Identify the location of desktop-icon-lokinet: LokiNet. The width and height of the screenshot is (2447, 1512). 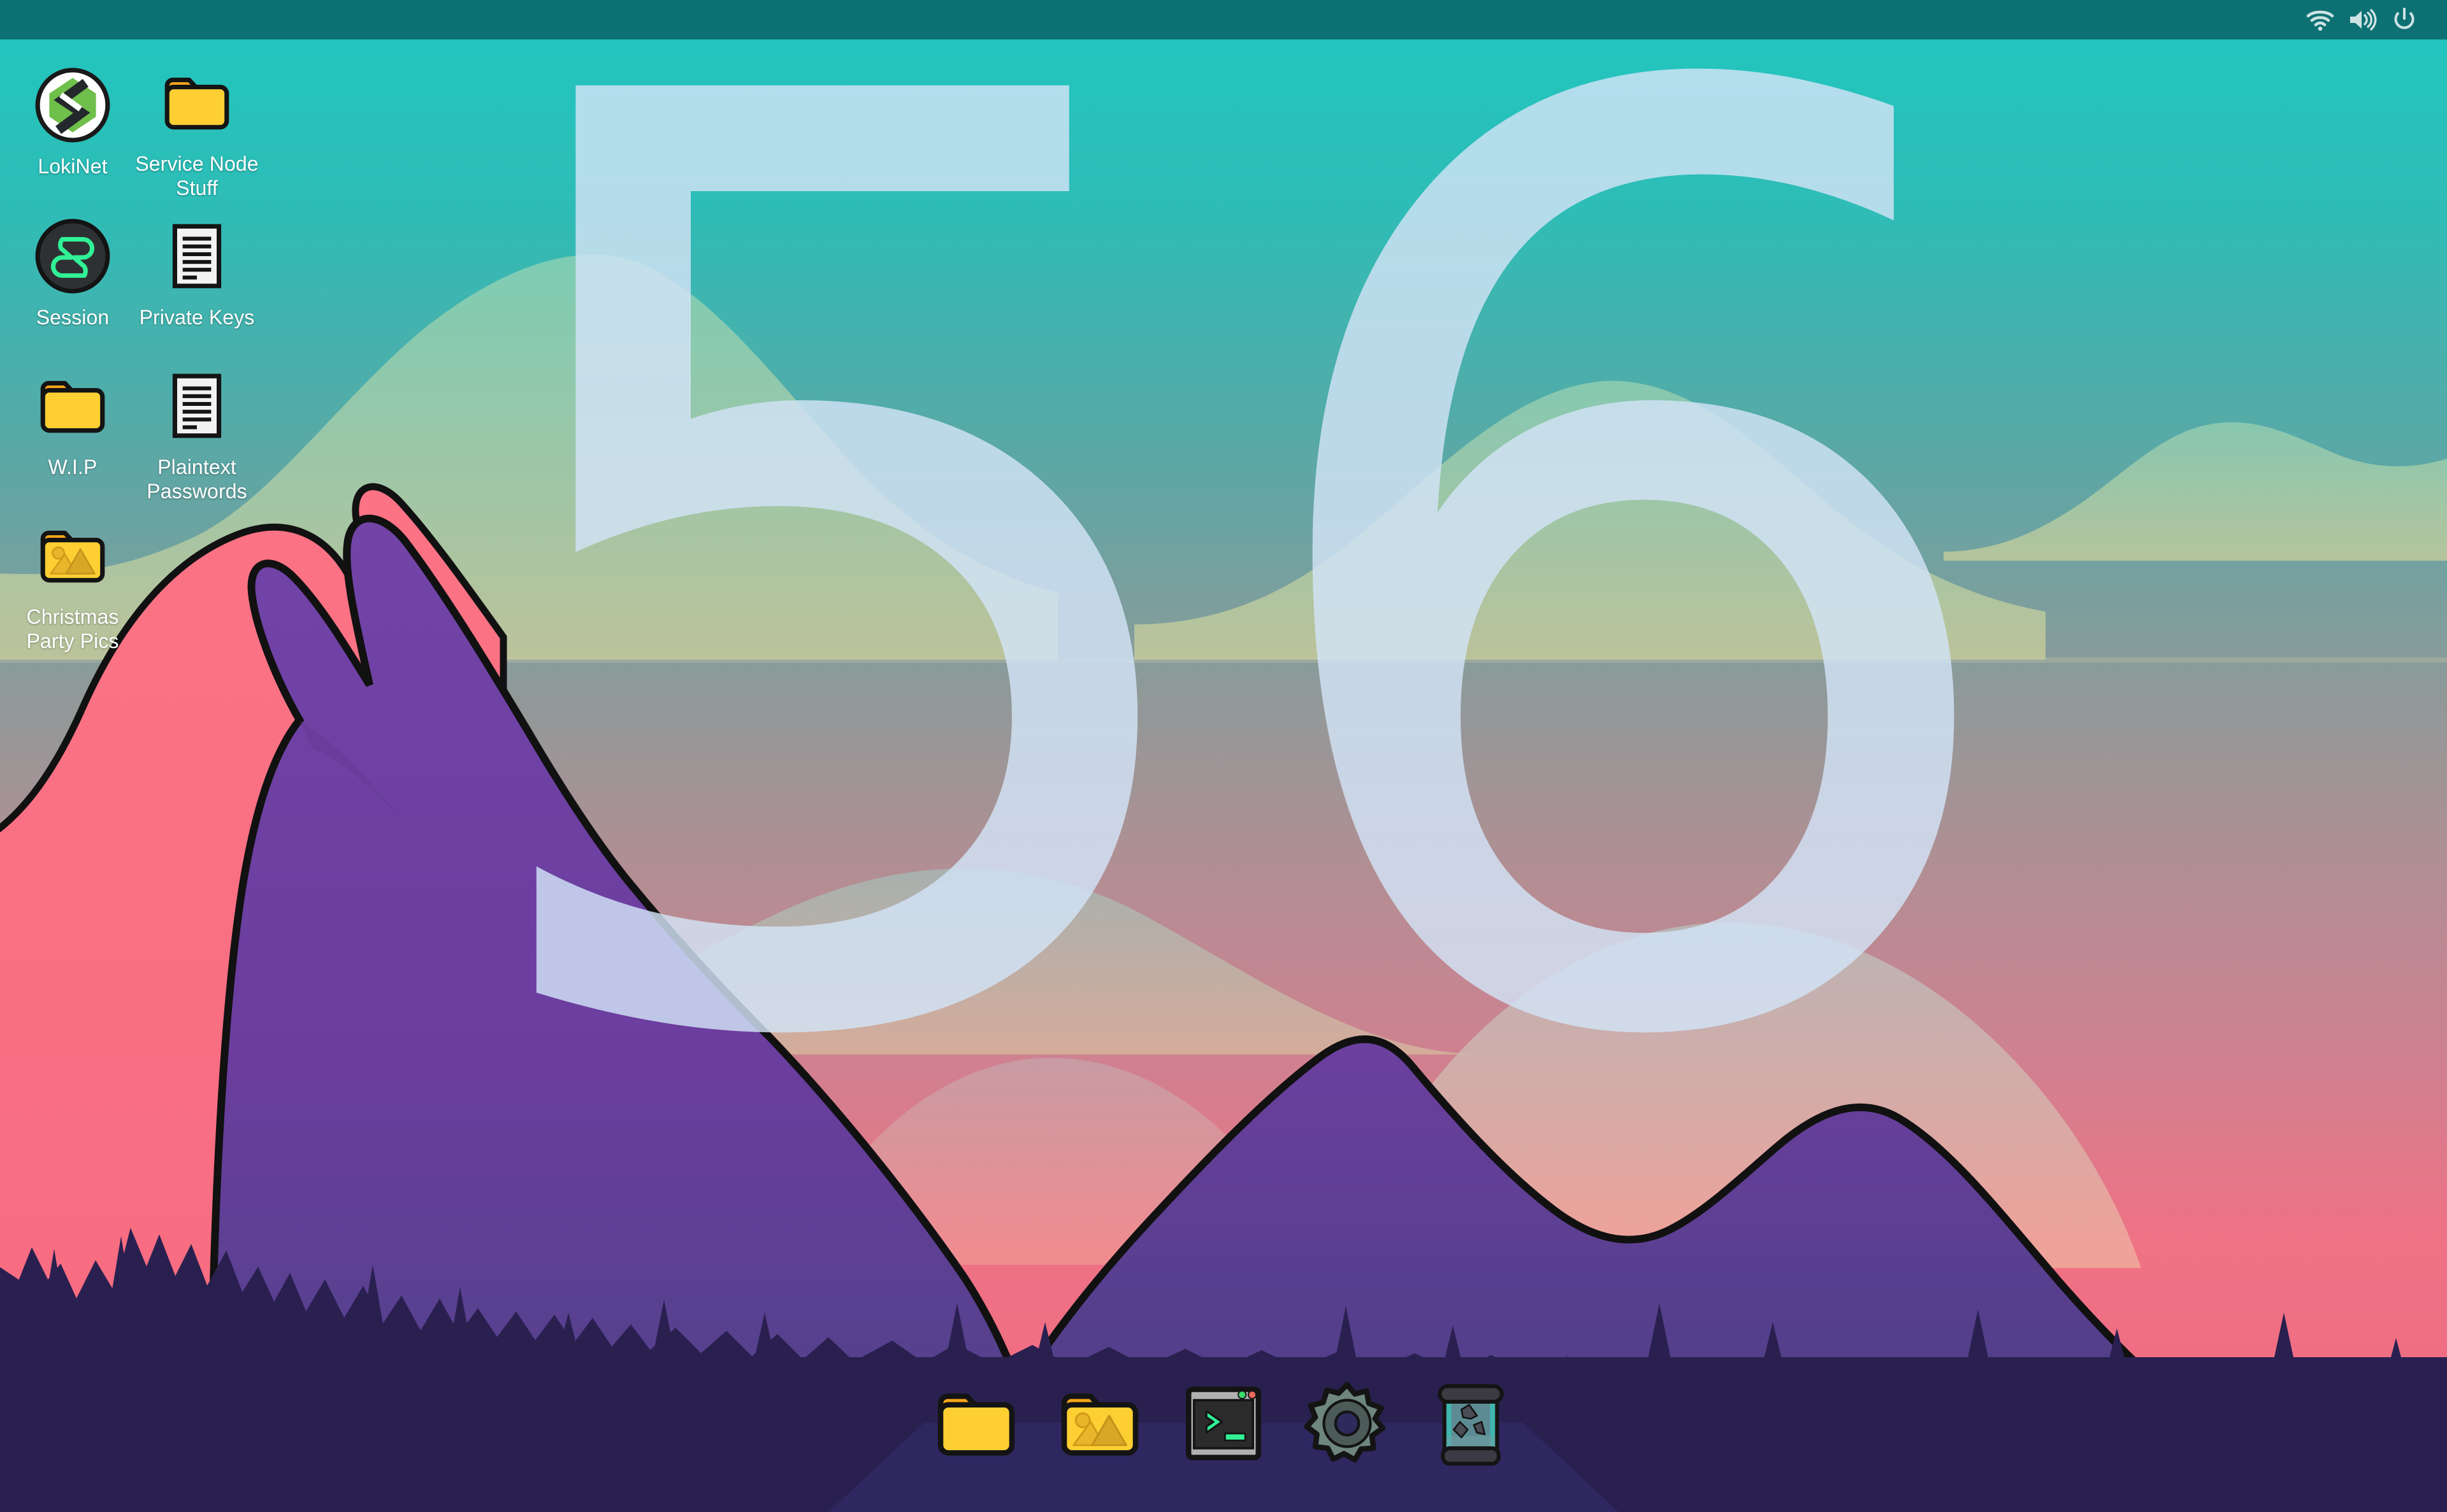
(72, 117).